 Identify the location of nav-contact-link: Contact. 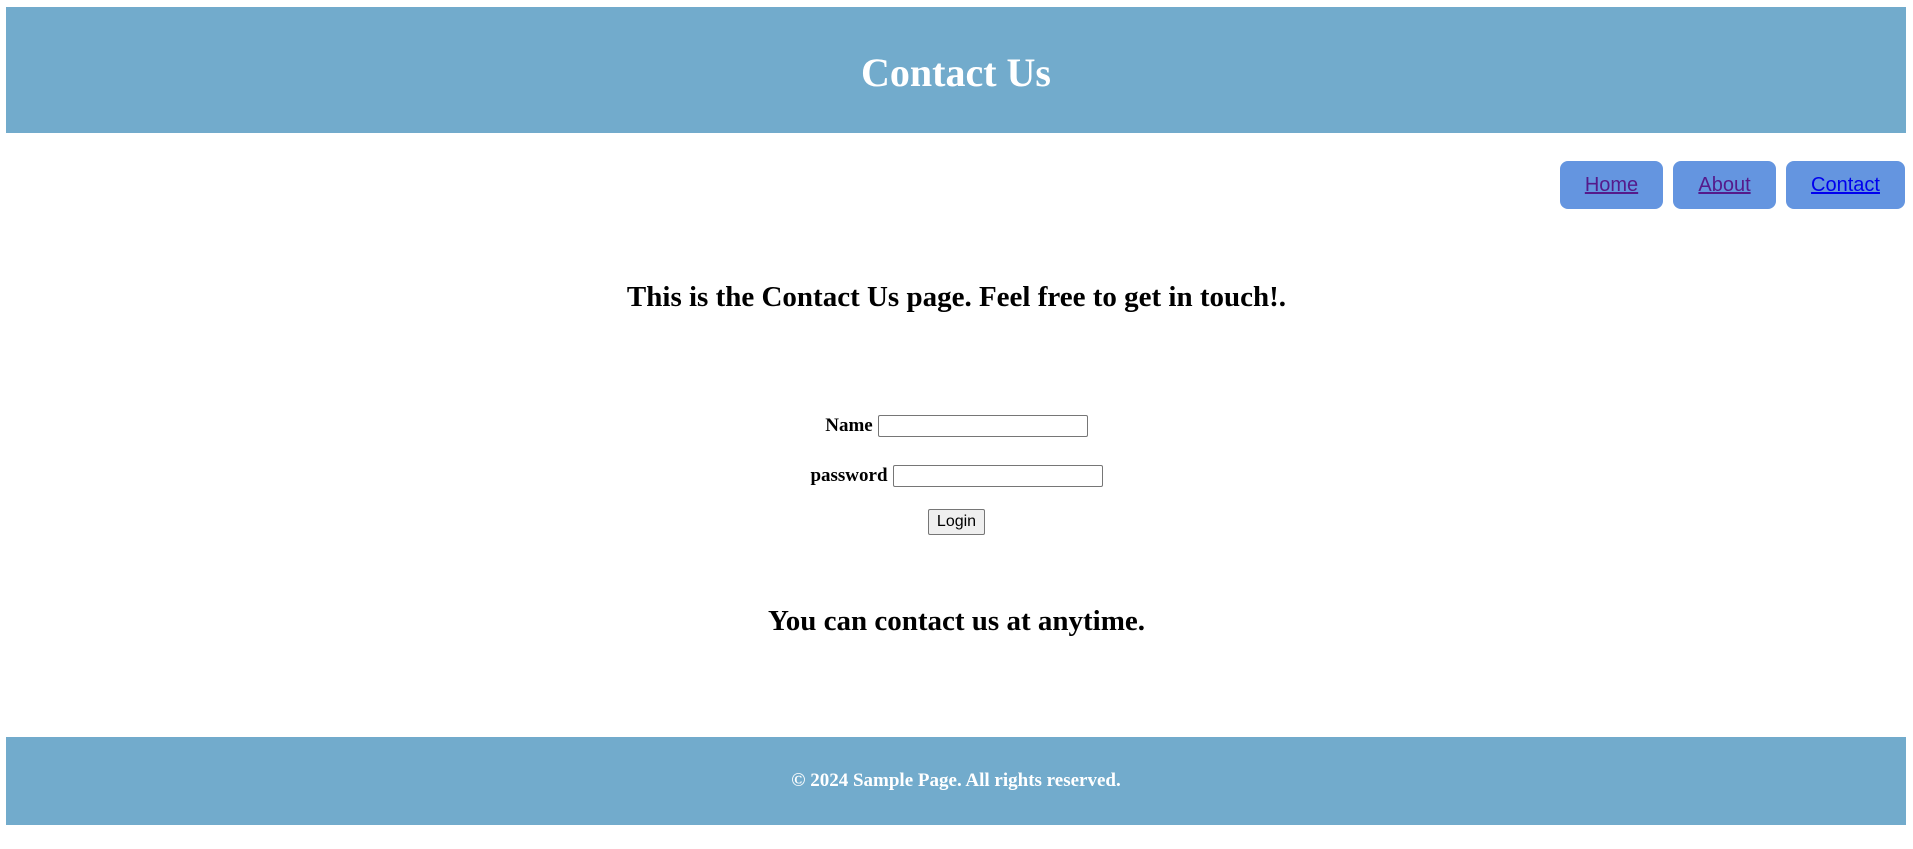
(1845, 185).